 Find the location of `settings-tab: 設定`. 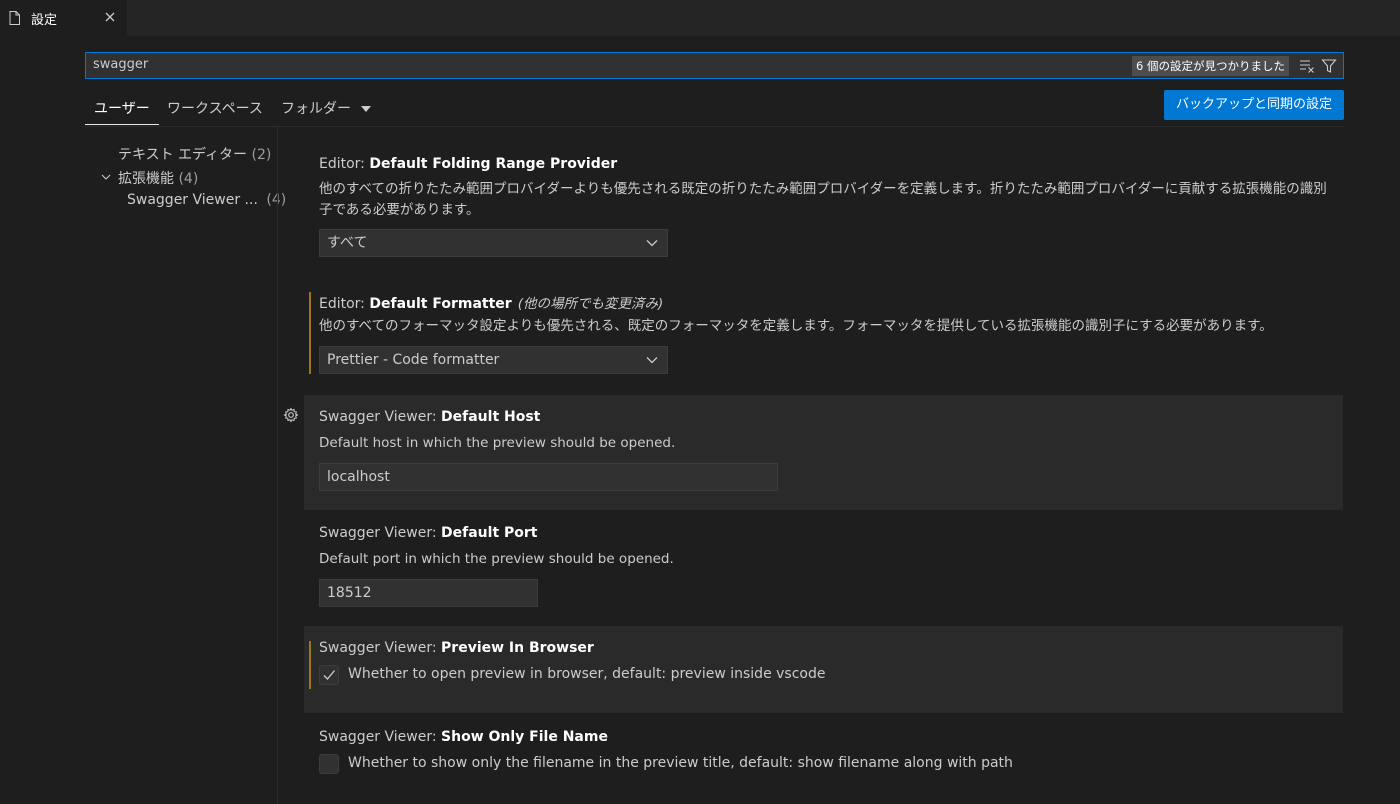

settings-tab: 設定 is located at coordinates (64, 18).